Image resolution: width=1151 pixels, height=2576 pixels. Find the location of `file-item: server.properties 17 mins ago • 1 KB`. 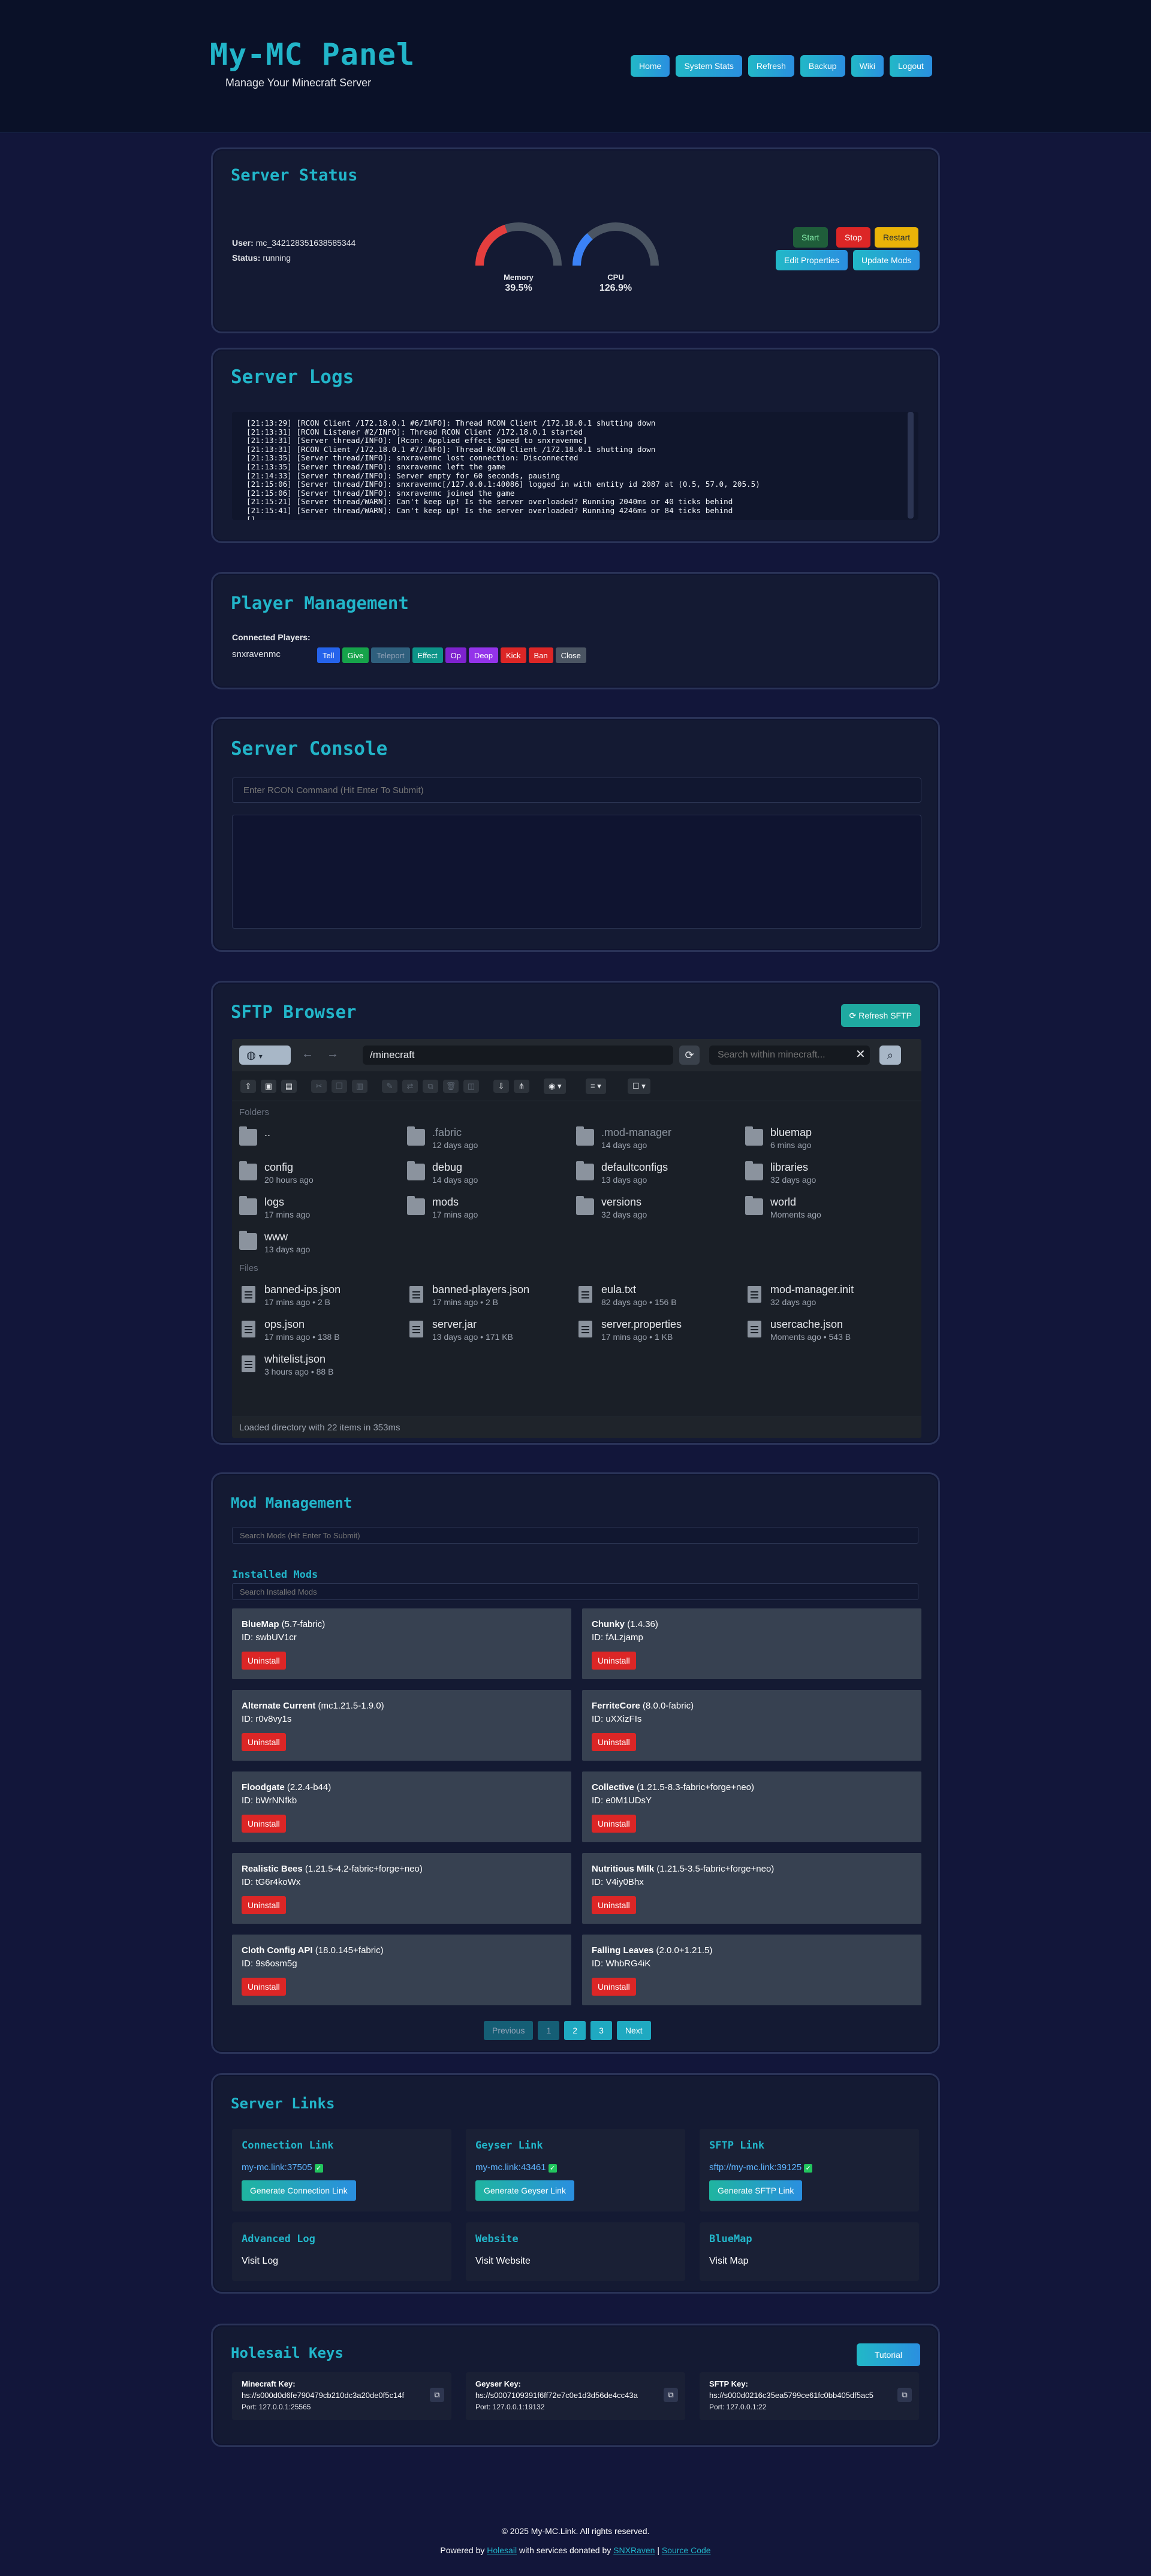

file-item: server.properties 17 mins ago • 1 KB is located at coordinates (657, 1330).